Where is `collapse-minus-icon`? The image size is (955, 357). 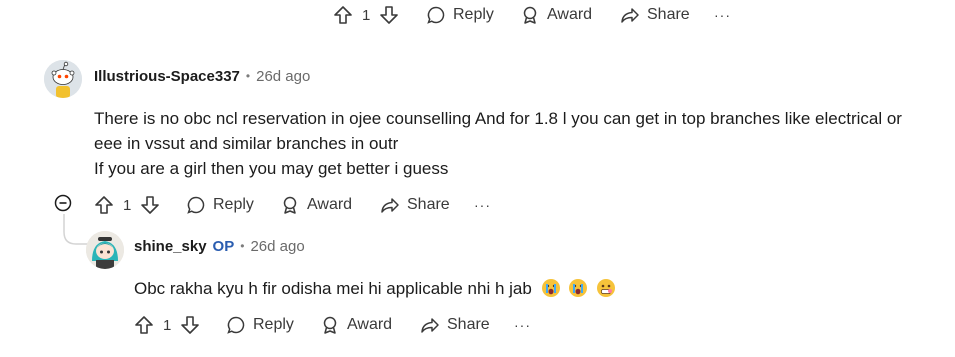 collapse-minus-icon is located at coordinates (63, 203).